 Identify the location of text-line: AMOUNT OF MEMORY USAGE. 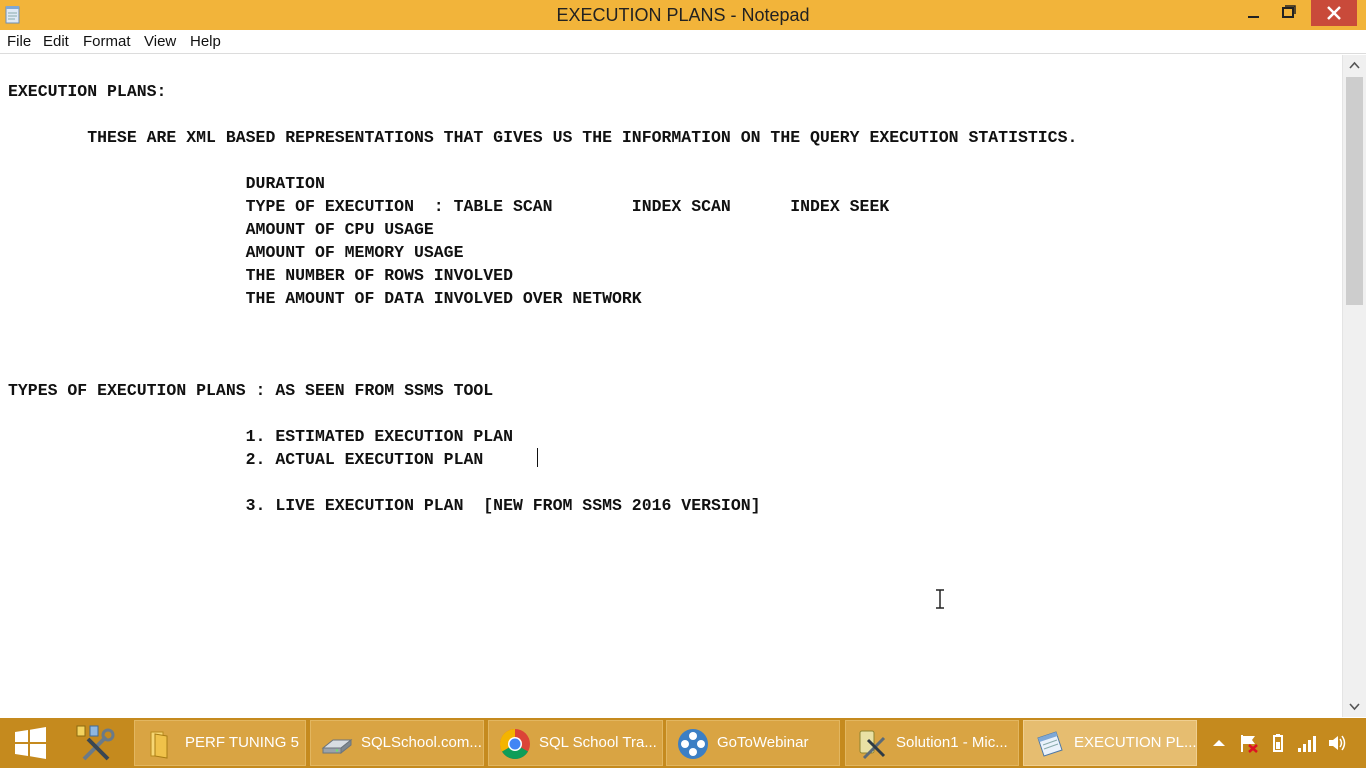
(236, 252).